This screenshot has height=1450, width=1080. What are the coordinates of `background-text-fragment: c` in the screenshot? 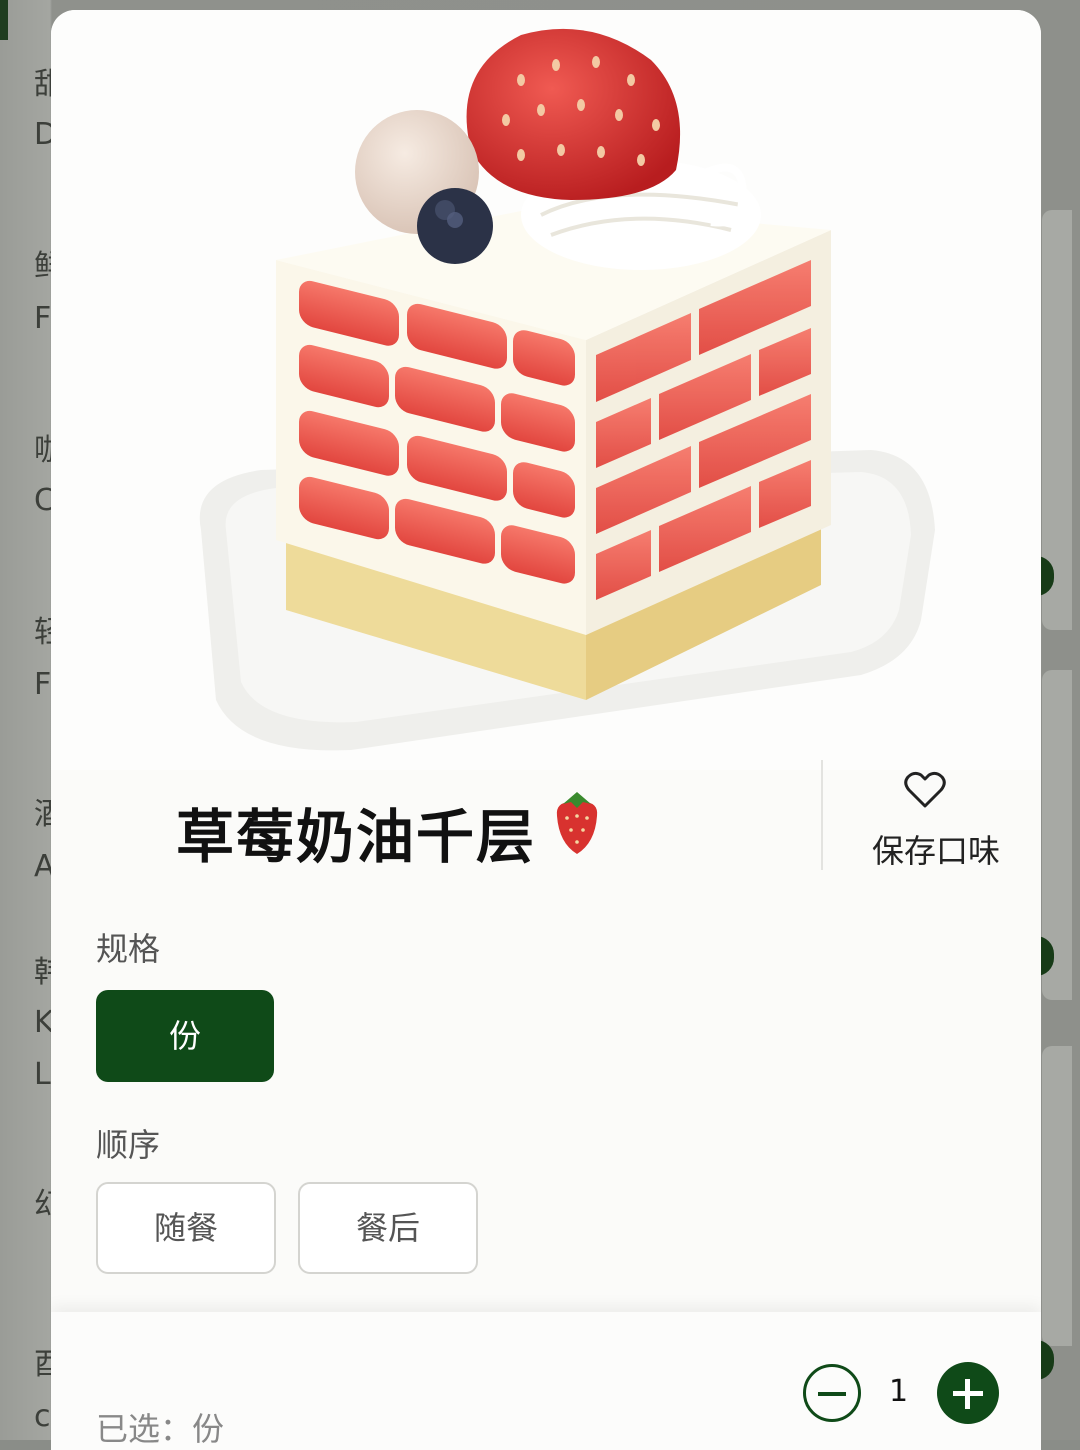 It's located at (42, 1416).